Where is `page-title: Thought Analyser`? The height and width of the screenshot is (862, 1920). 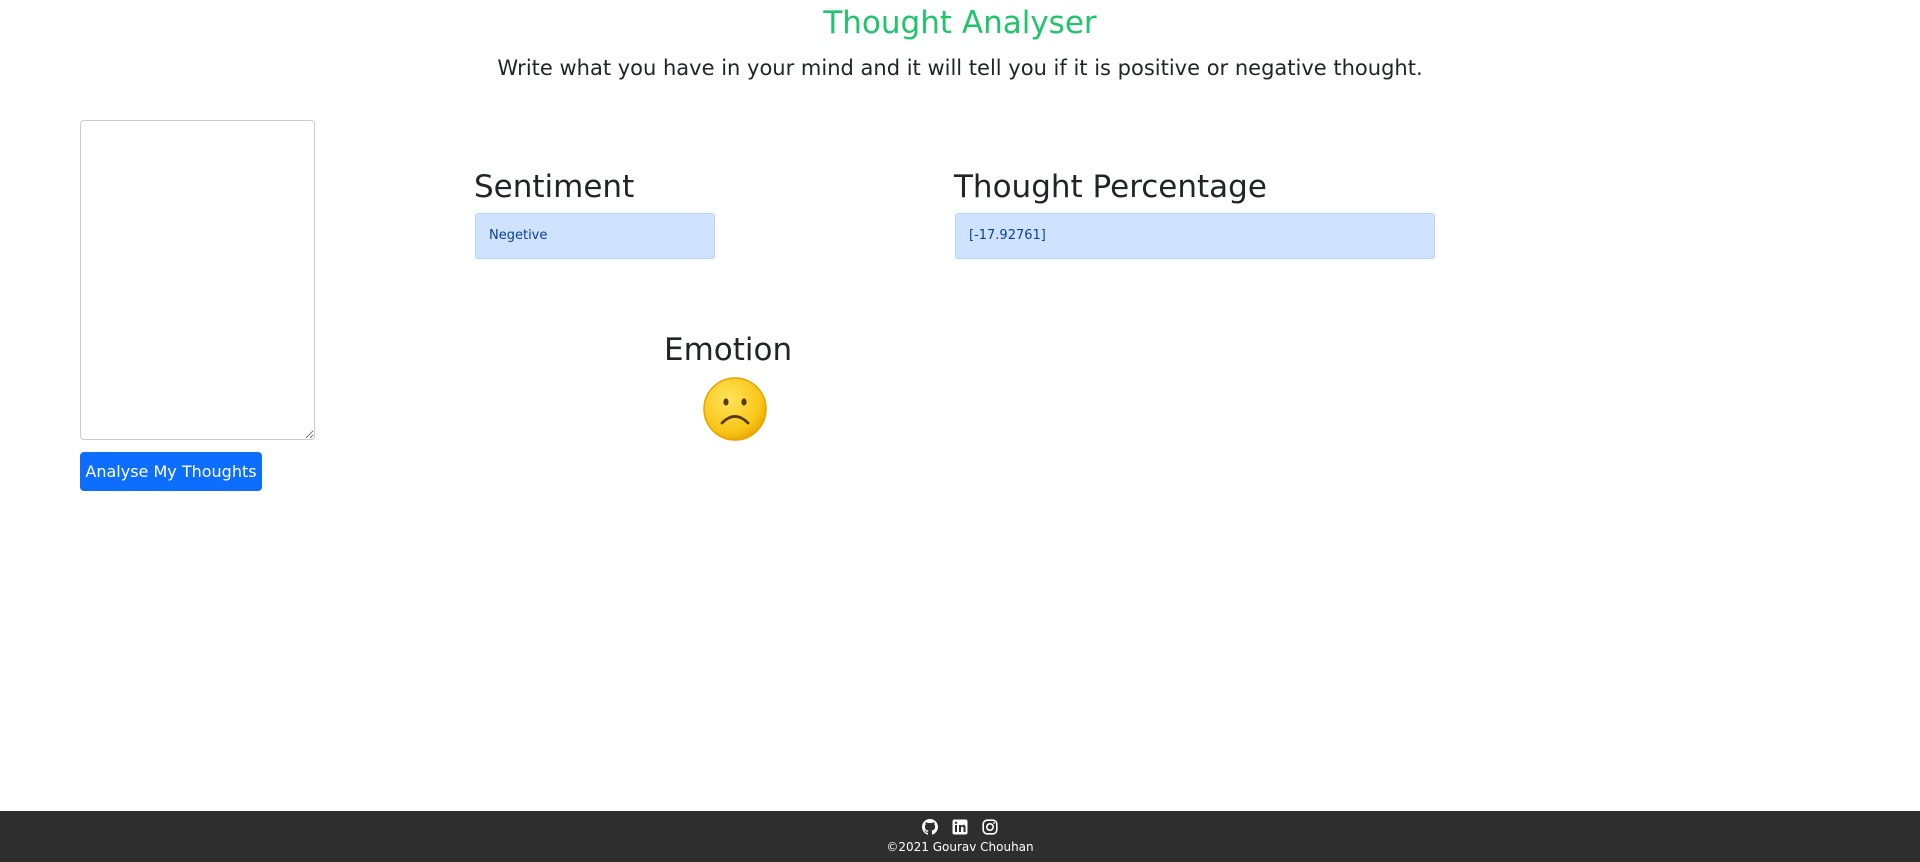
page-title: Thought Analyser is located at coordinates (960, 23).